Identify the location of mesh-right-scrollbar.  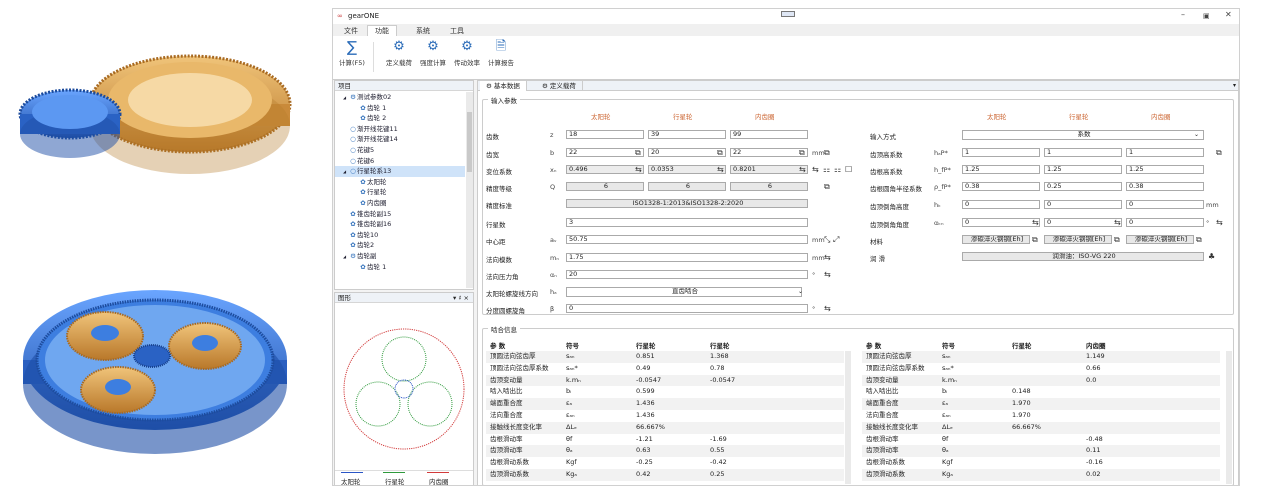
(1229, 417).